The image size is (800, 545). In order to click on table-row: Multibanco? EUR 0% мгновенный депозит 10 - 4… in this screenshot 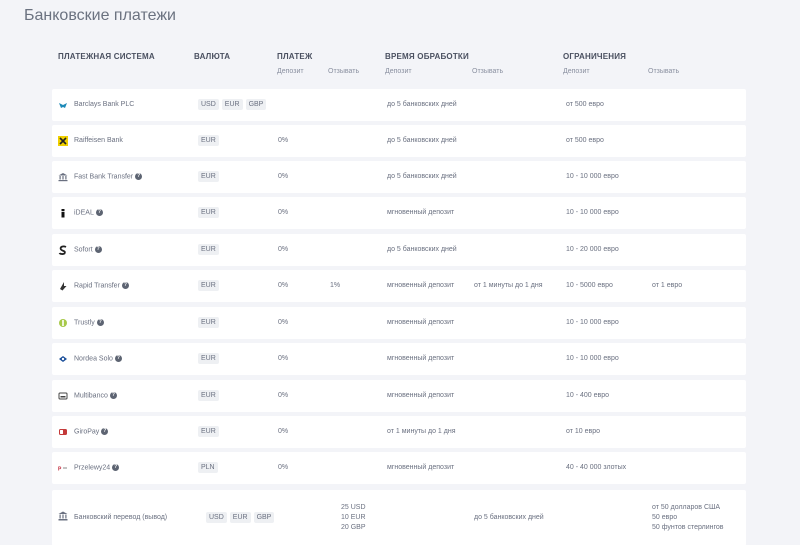, I will do `click(399, 396)`.